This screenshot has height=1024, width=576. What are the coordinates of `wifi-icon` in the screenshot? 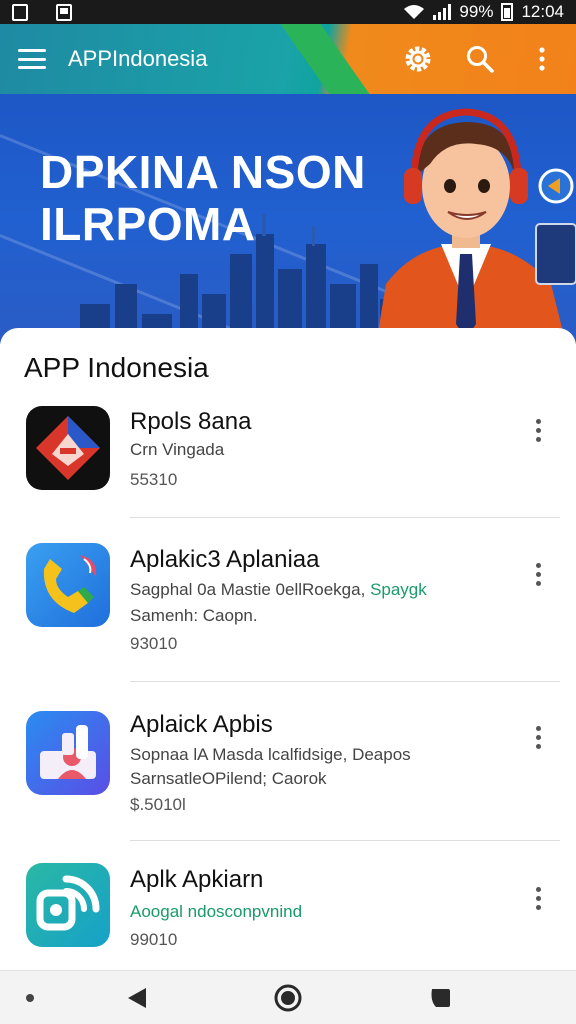 It's located at (414, 12).